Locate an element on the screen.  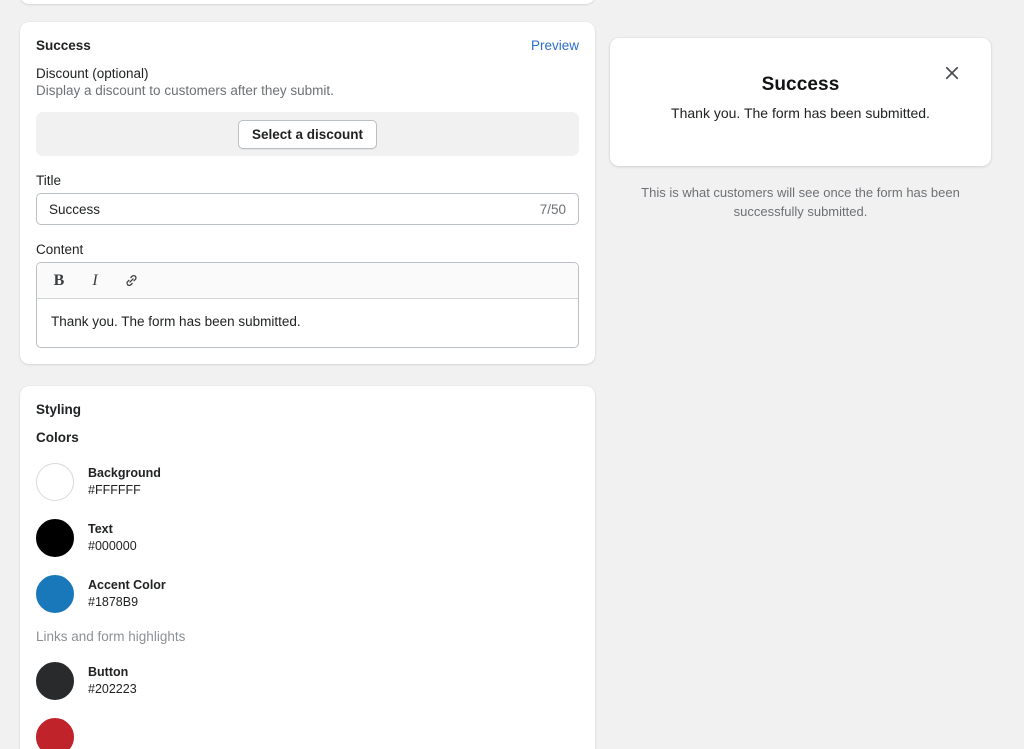
title-field-group: Title Success 7/50 is located at coordinates (307, 199).